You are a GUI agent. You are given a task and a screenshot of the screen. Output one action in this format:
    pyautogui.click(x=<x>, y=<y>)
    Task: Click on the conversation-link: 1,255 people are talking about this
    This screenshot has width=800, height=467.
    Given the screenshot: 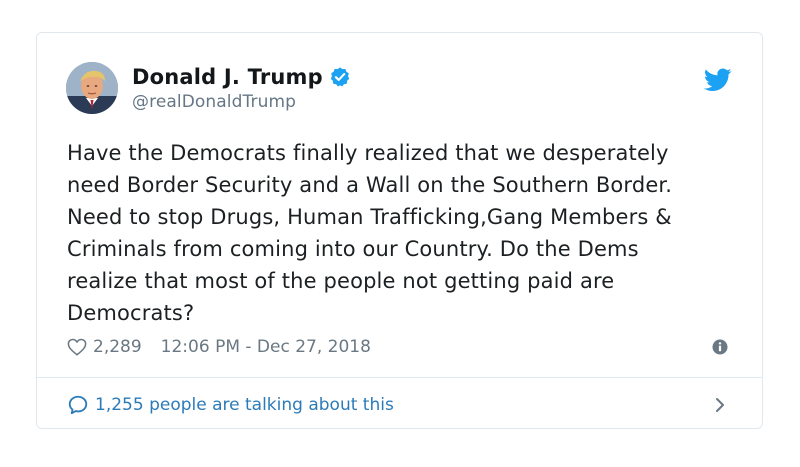 What is the action you would take?
    pyautogui.click(x=399, y=405)
    